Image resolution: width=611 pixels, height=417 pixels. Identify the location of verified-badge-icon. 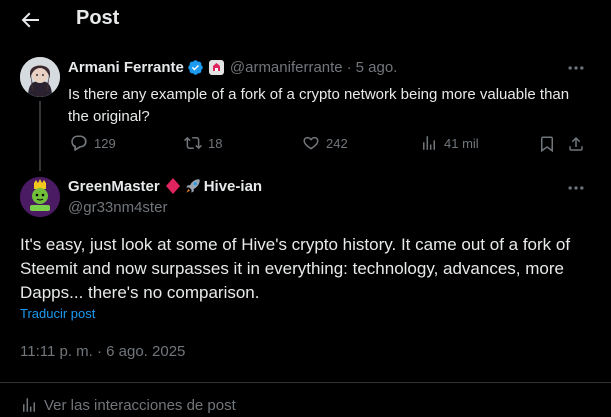
(195, 67).